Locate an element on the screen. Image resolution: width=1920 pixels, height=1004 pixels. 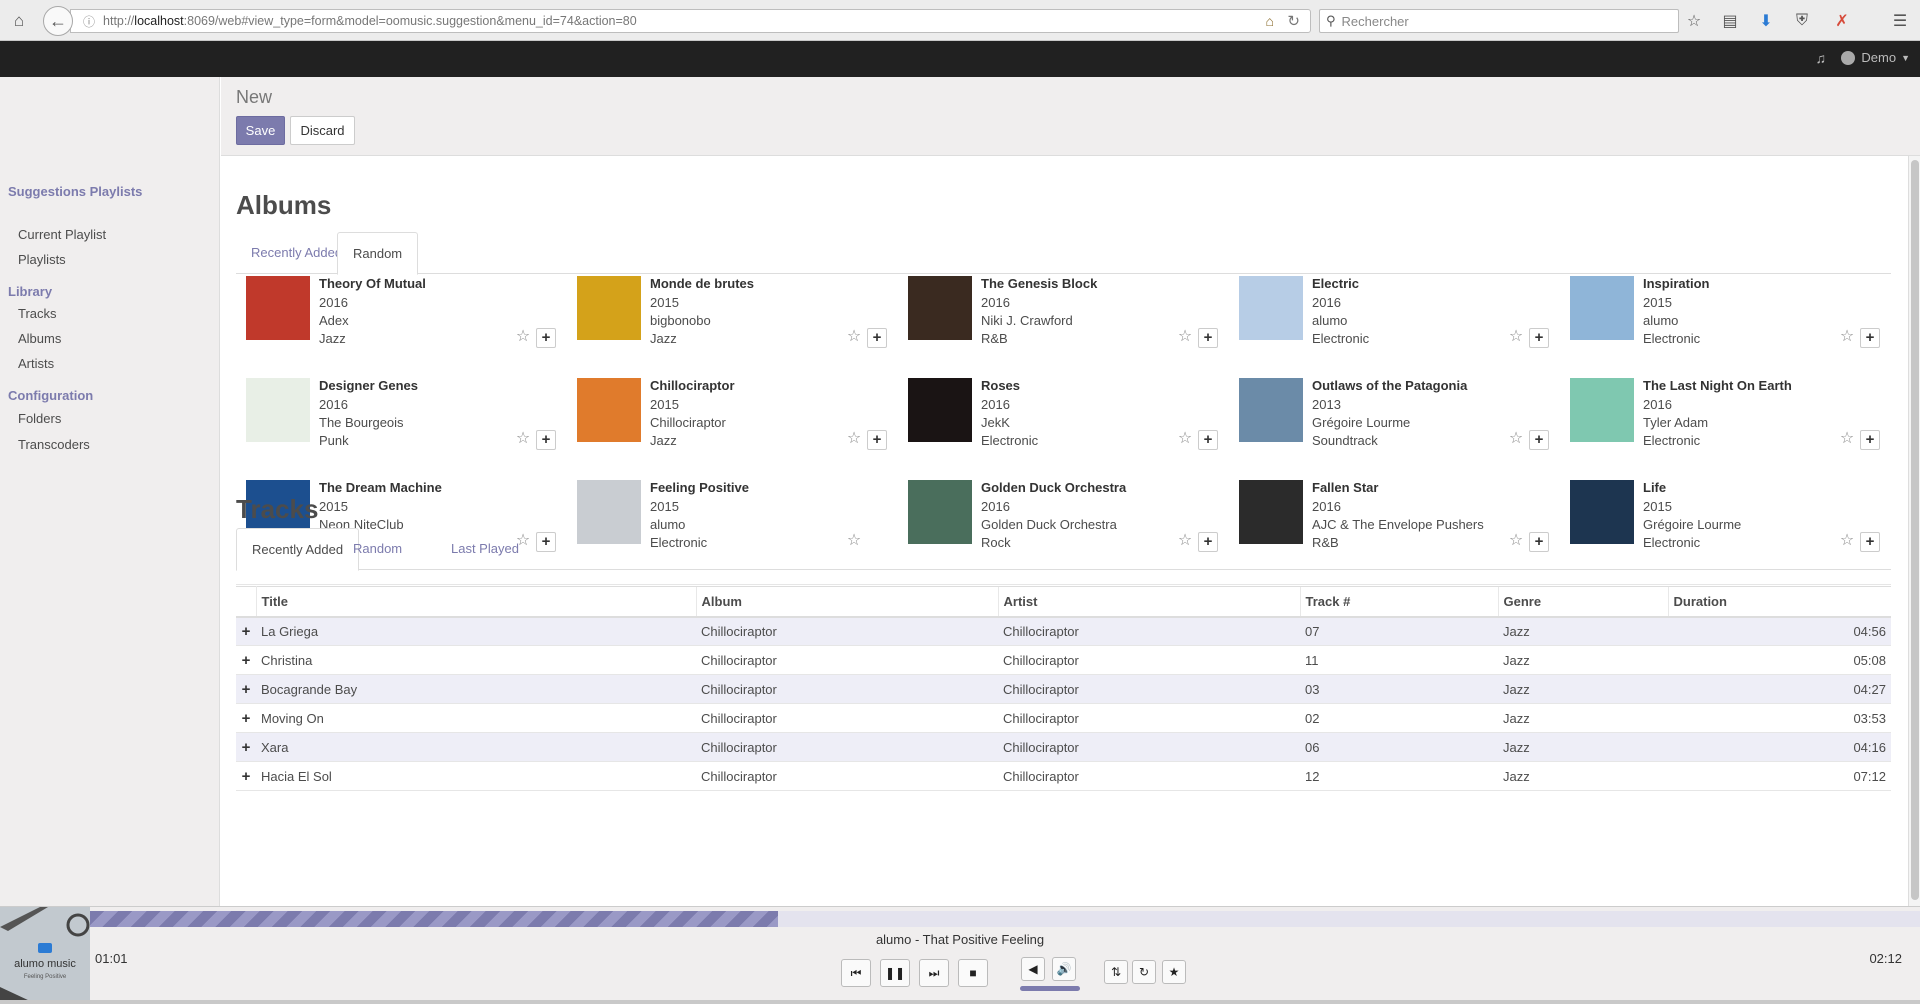
menu-item-tracks: Tracks is located at coordinates (37, 313).